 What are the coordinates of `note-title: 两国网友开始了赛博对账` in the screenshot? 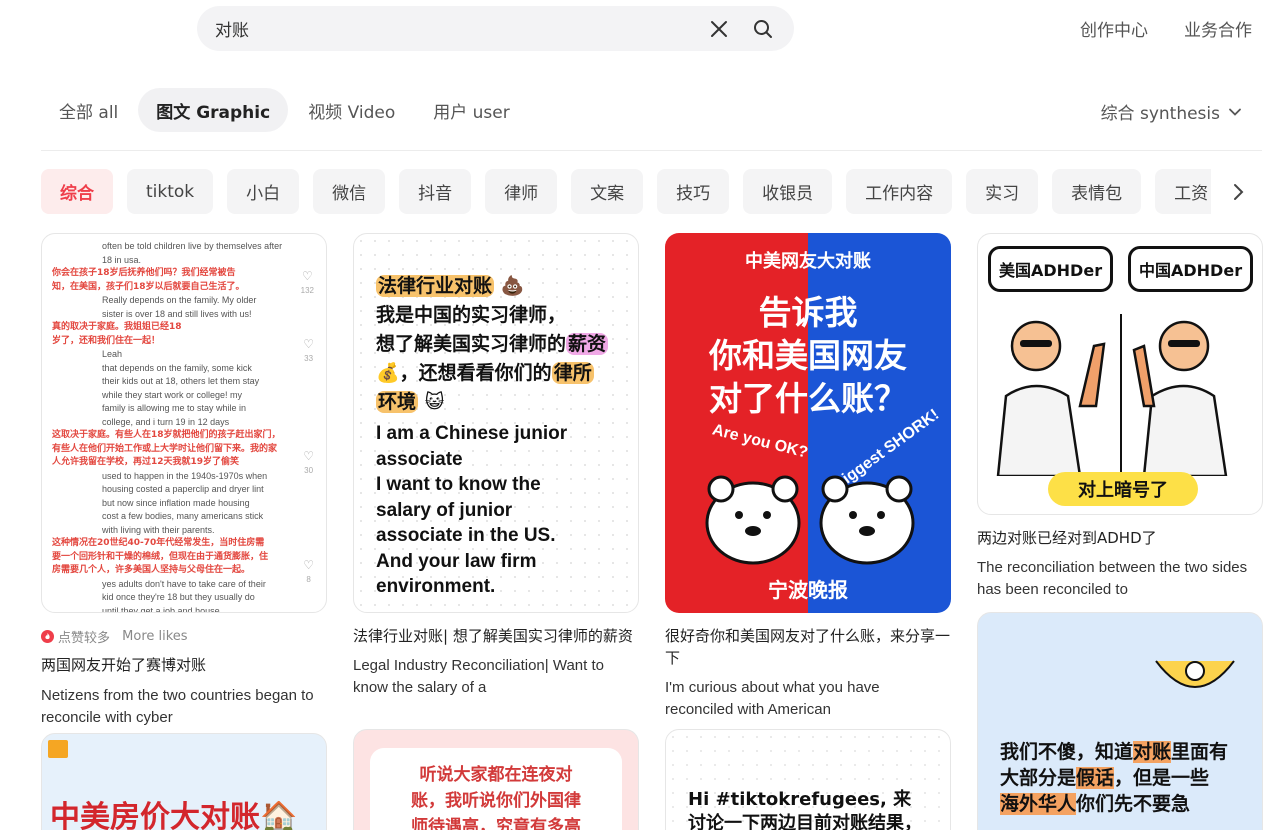 It's located at (184, 665).